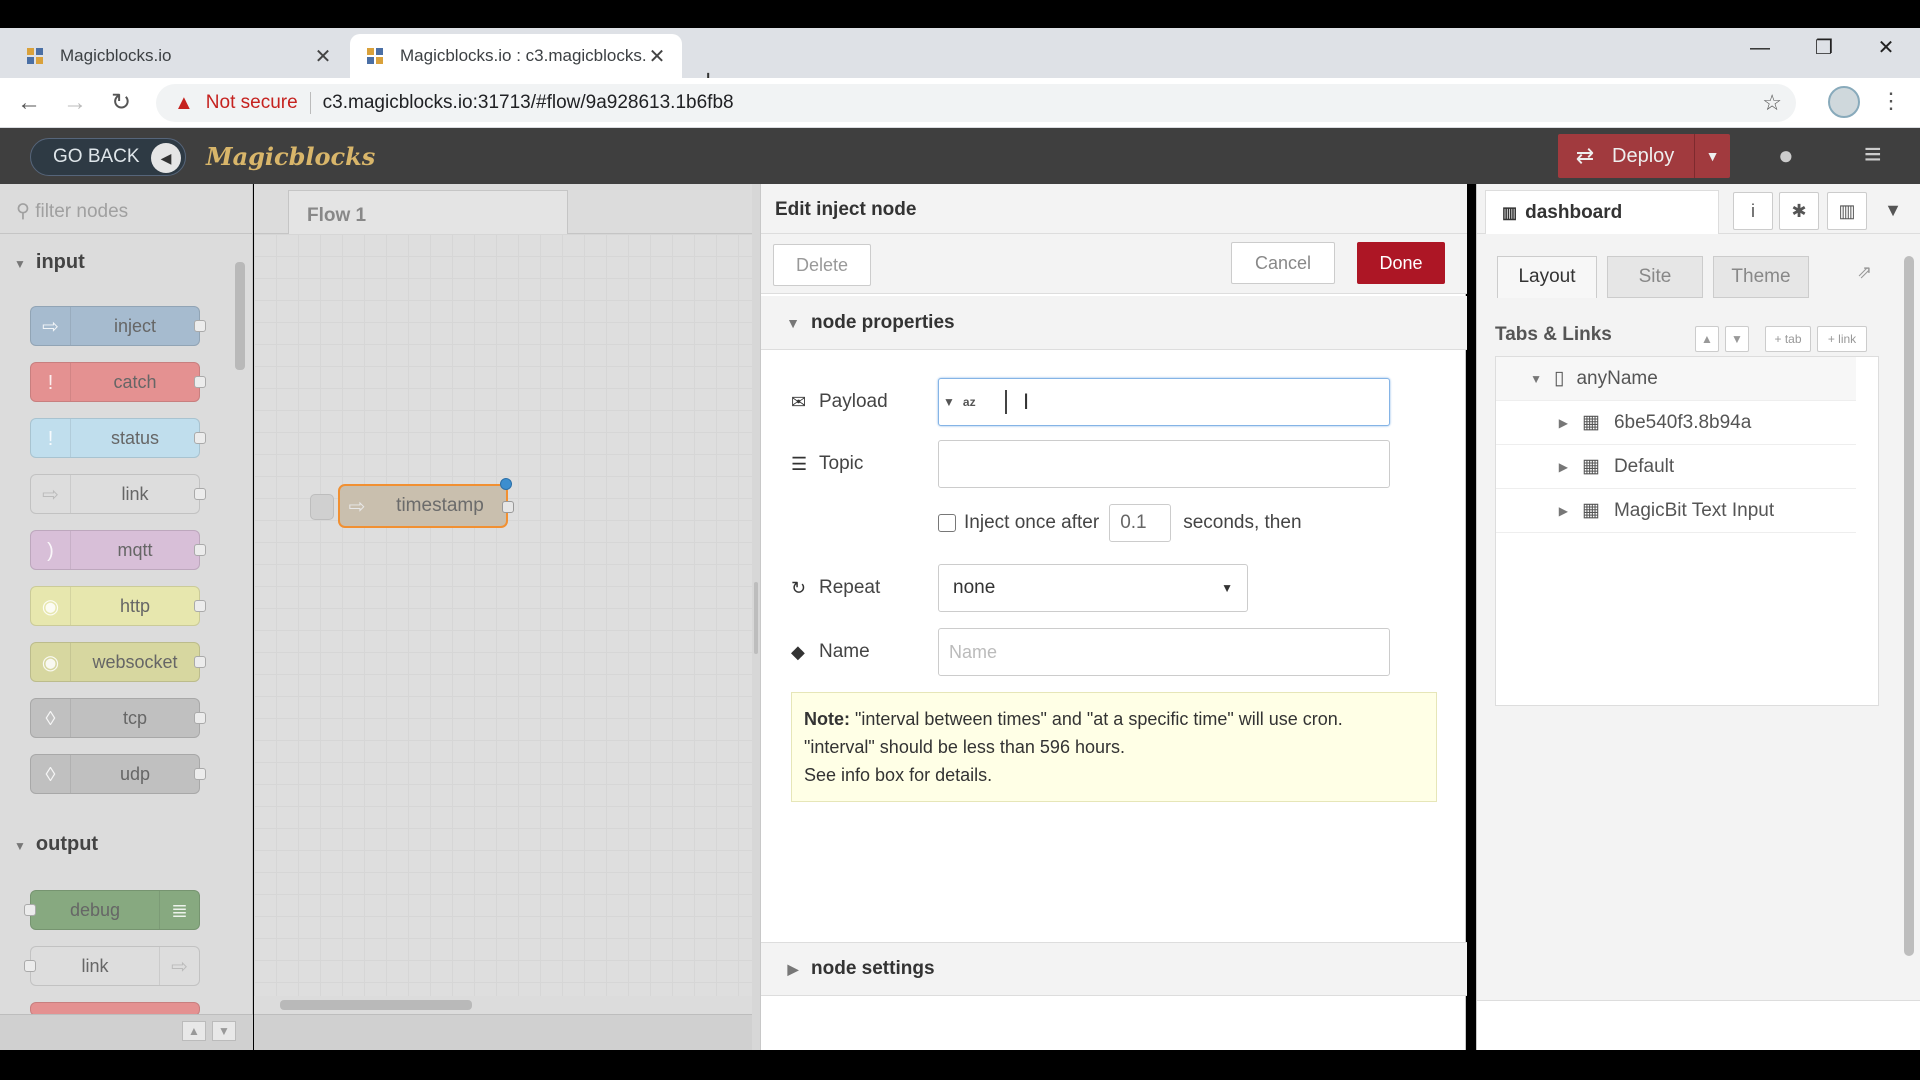  What do you see at coordinates (1114, 323) in the screenshot?
I see `section-node-properties: ▼ node properties` at bounding box center [1114, 323].